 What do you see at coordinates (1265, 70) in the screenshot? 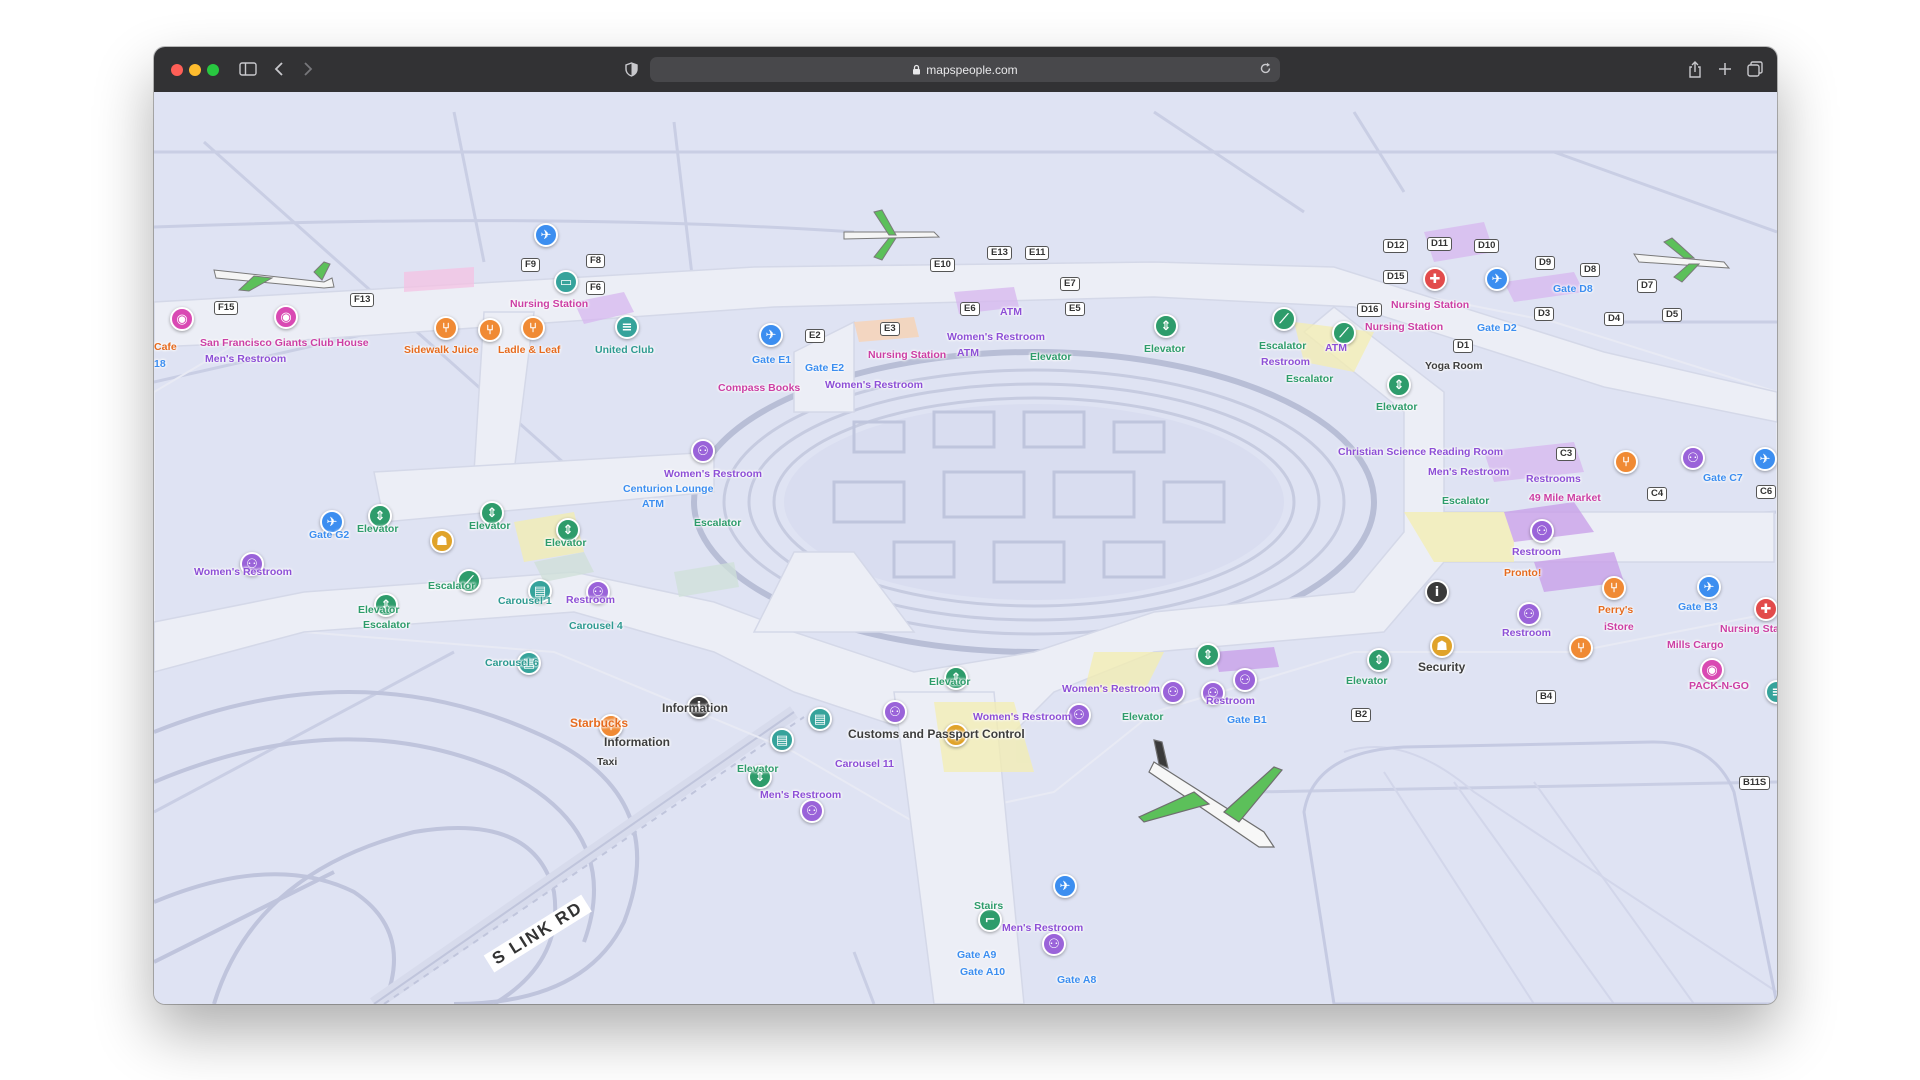
I see `reload-icon` at bounding box center [1265, 70].